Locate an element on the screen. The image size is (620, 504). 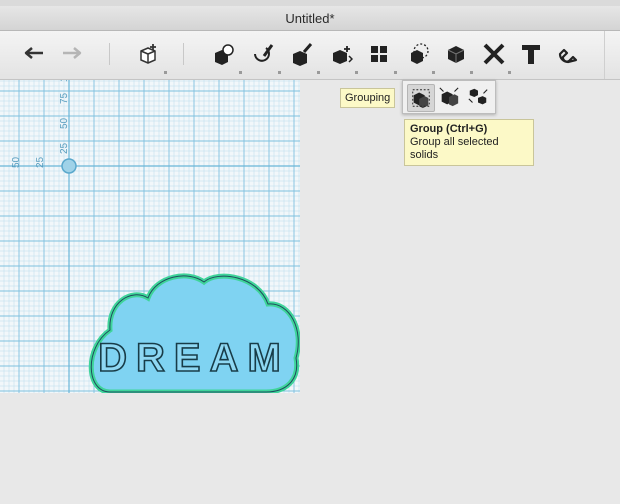
tooltip-title: Group (Ctrl+G) is located at coordinates (449, 129).